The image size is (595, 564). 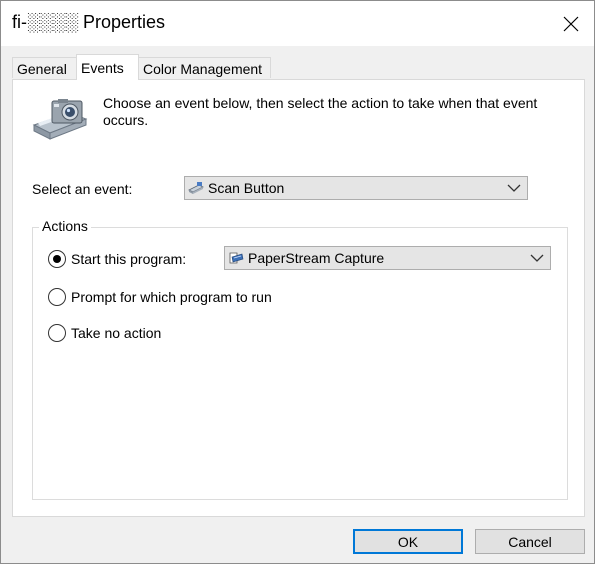 I want to click on ok-button: OK, so click(x=408, y=541).